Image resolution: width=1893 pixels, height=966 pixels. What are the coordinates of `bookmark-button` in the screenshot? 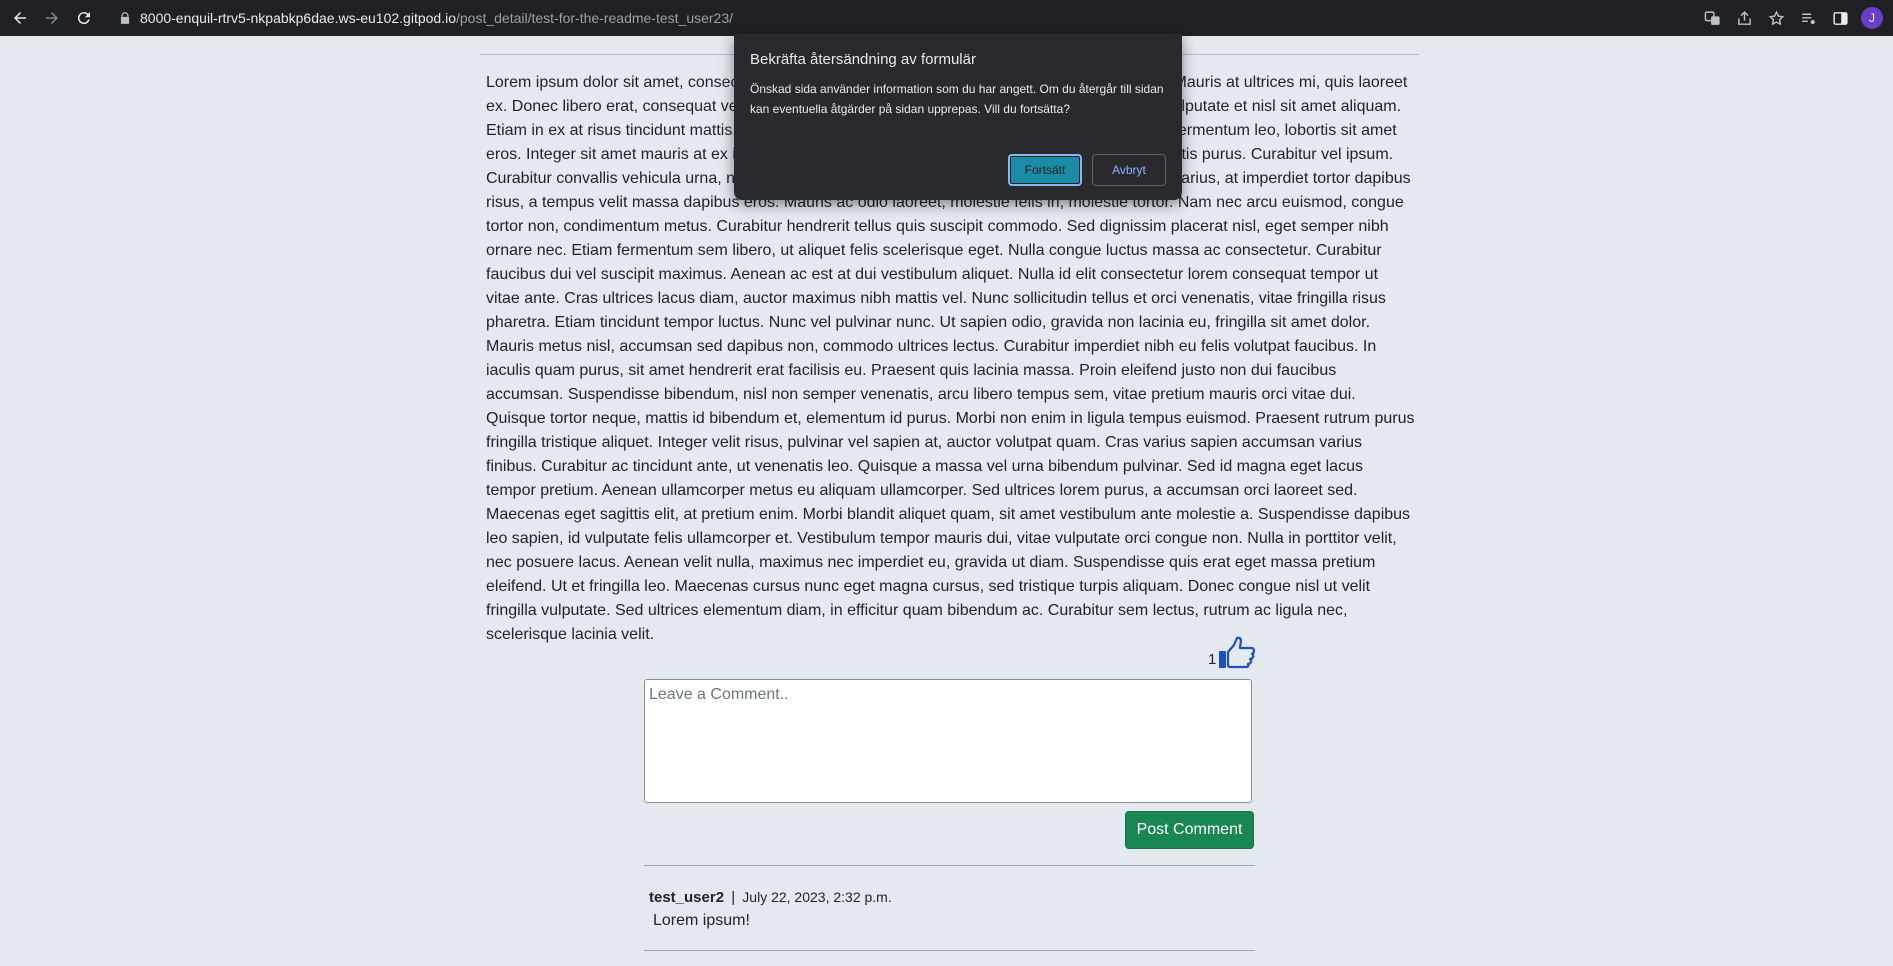 It's located at (1776, 18).